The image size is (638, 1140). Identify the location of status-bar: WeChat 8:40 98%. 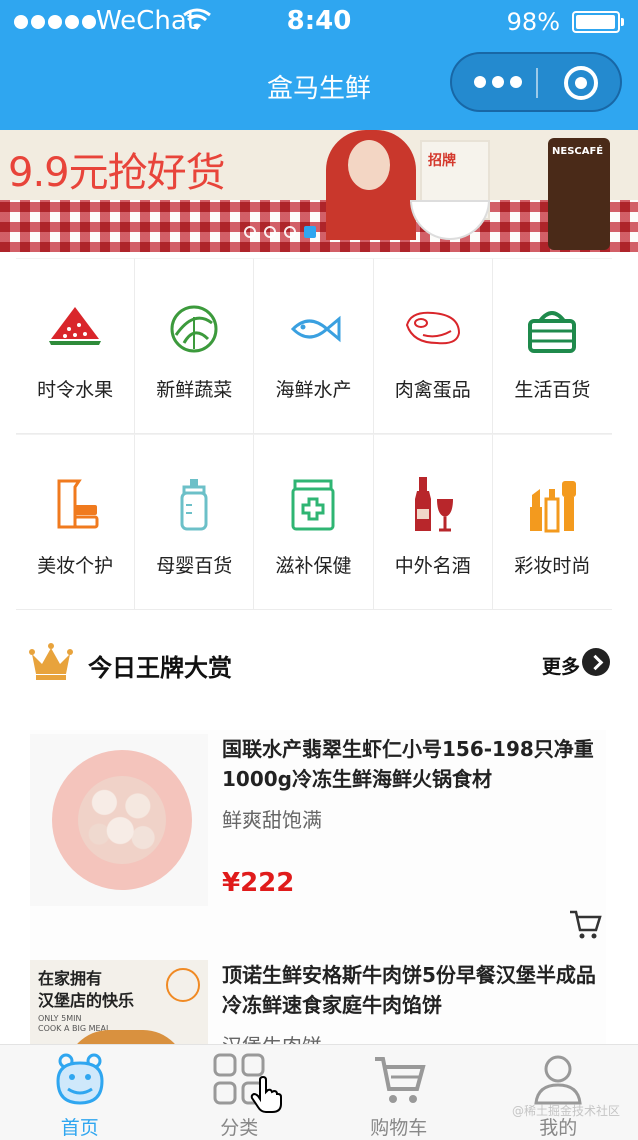
(319, 23).